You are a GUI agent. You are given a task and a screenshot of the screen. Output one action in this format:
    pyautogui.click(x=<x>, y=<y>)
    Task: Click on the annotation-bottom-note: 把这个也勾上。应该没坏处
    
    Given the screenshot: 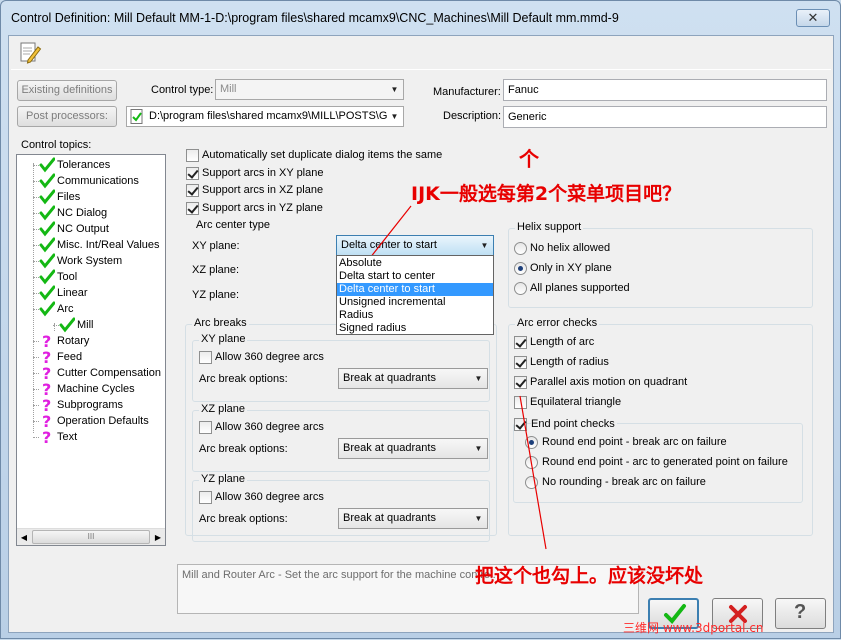 What is the action you would take?
    pyautogui.click(x=589, y=576)
    